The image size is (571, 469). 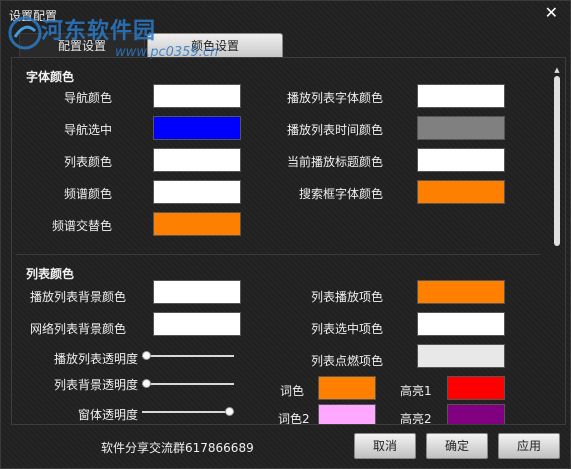 What do you see at coordinates (77, 297) in the screenshot?
I see `label-playlist-bg-color: 播放列表背景颜色` at bounding box center [77, 297].